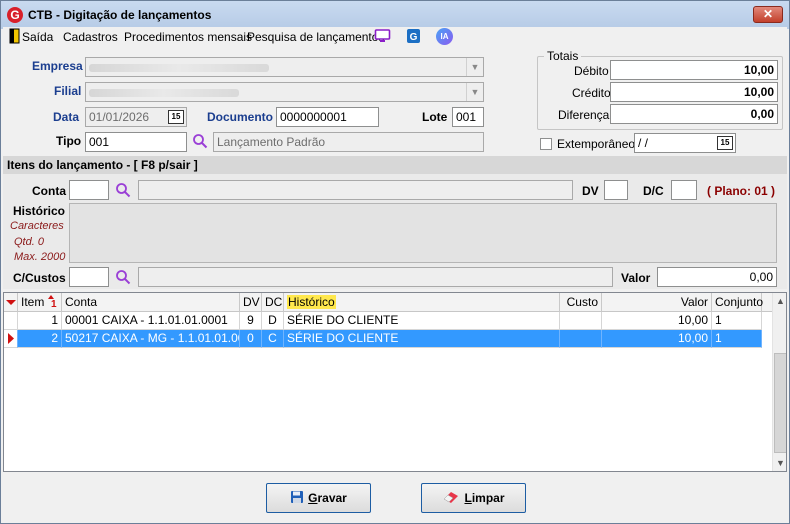 The width and height of the screenshot is (790, 524). What do you see at coordinates (468, 498) in the screenshot?
I see `limpar-mnemonic: L` at bounding box center [468, 498].